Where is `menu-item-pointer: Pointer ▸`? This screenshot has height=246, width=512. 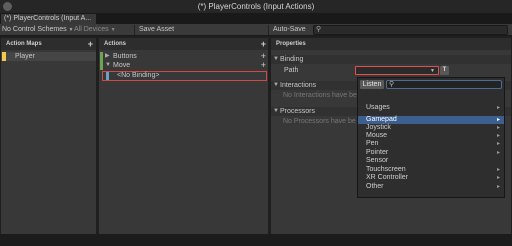
menu-item-pointer: Pointer ▸ is located at coordinates (431, 153).